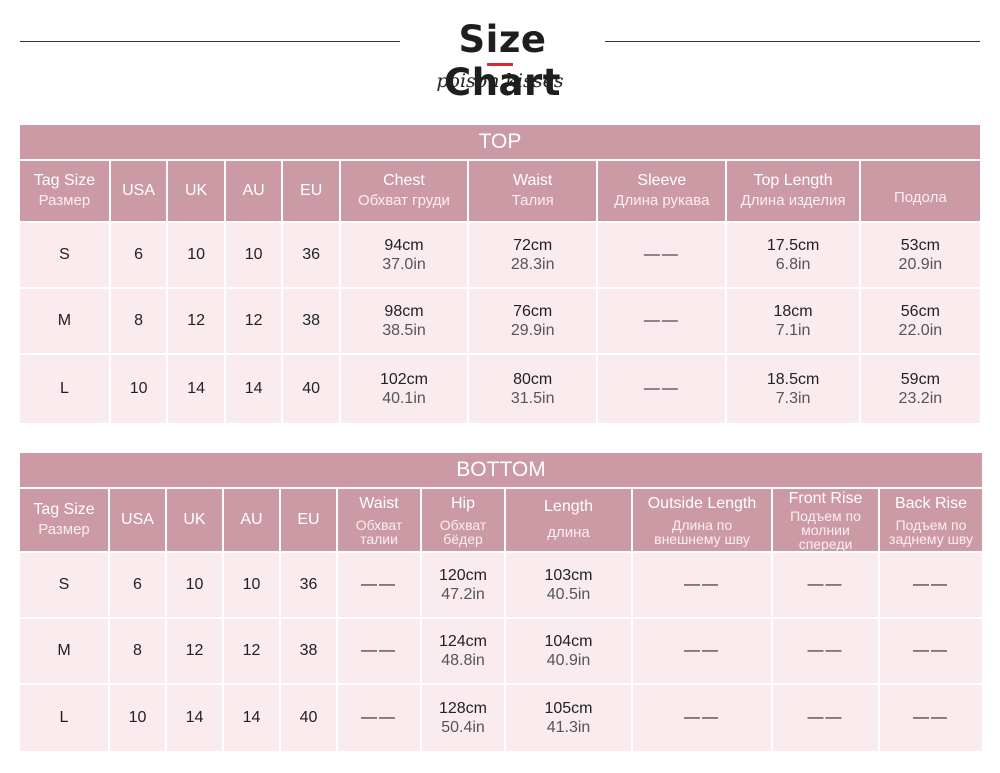 This screenshot has width=1000, height=773. Describe the element at coordinates (500, 64) in the screenshot. I see `title-accent-bar` at that location.